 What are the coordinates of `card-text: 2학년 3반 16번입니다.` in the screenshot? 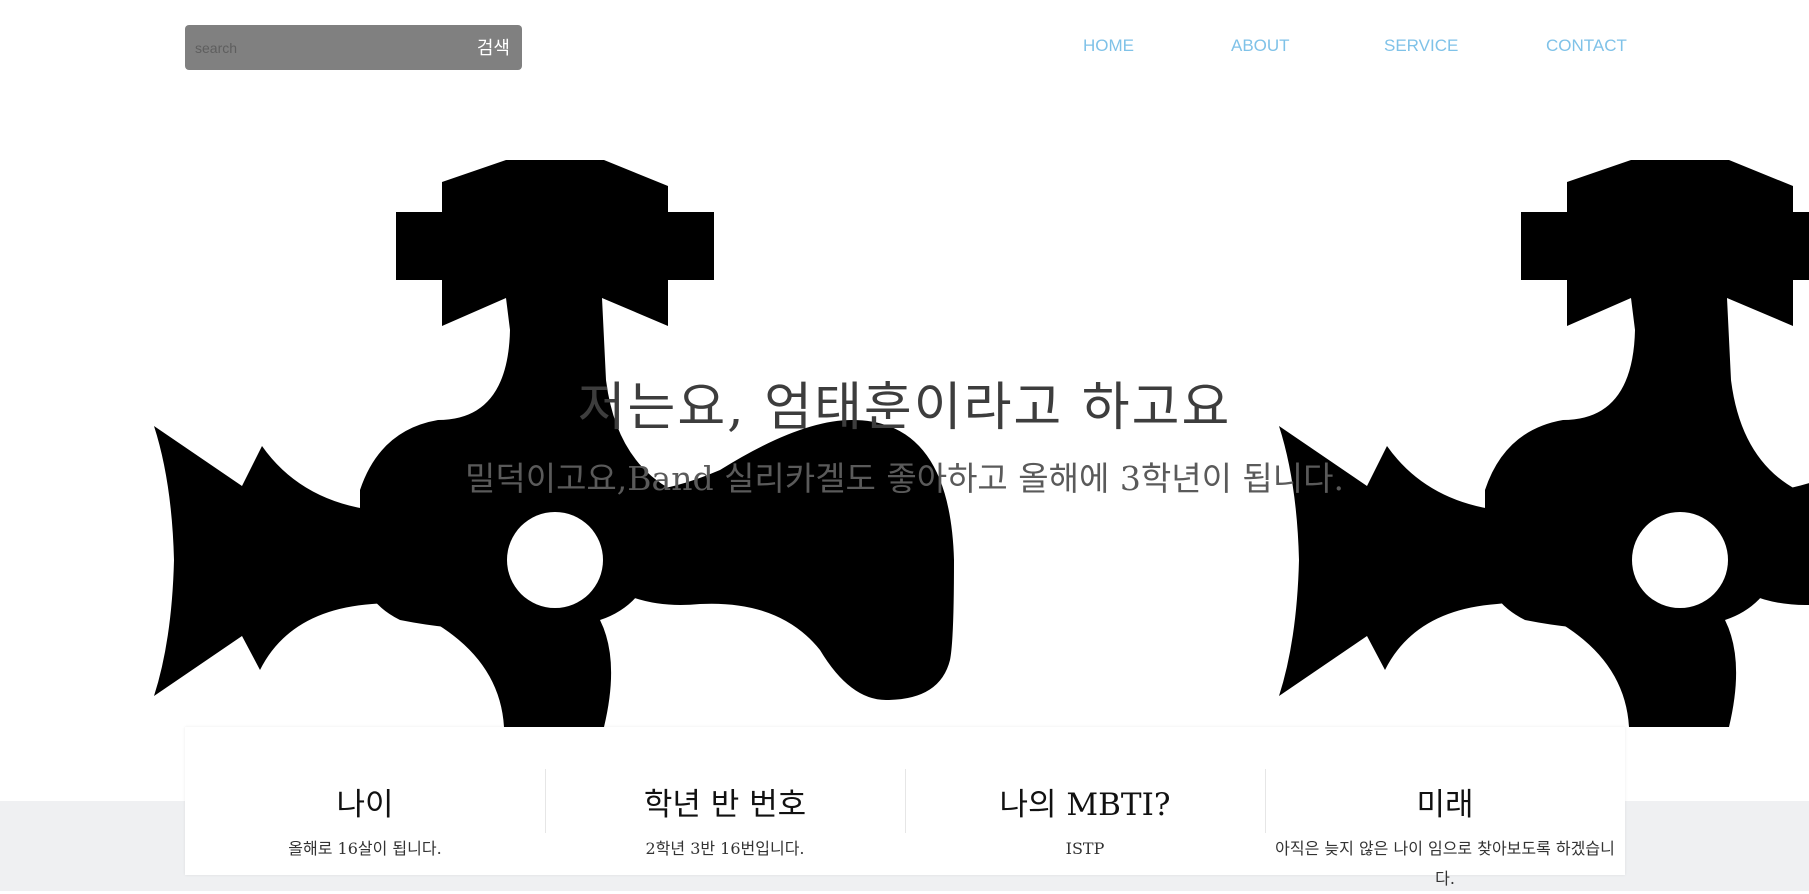 It's located at (725, 848).